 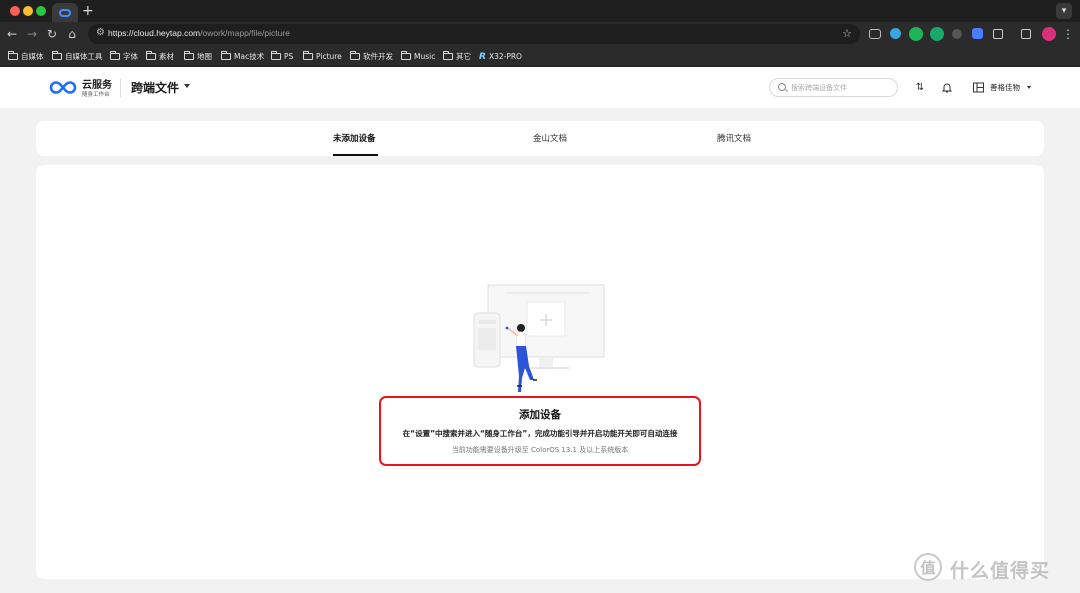 What do you see at coordinates (1068, 34) in the screenshot?
I see `menu-more-icon: ⋮` at bounding box center [1068, 34].